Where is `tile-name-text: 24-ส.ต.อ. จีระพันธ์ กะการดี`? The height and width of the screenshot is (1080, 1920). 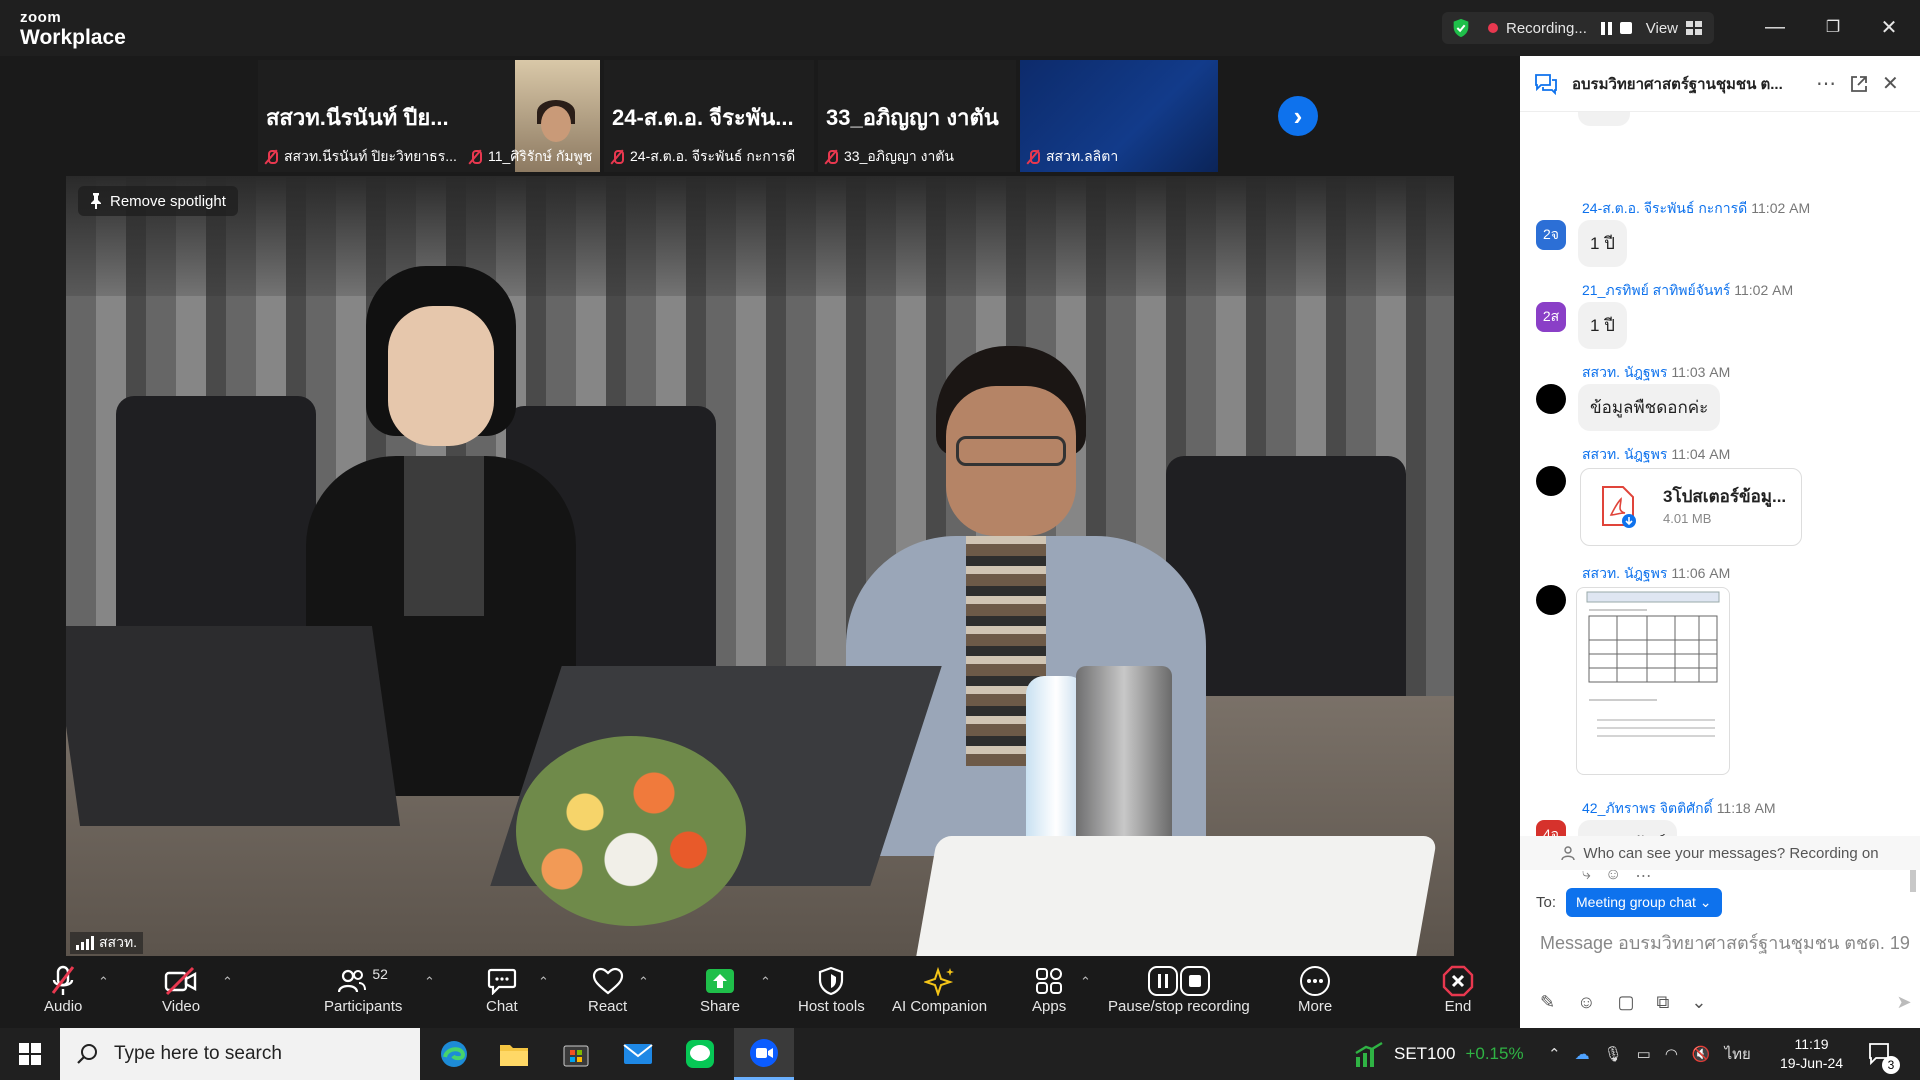 tile-name-text: 24-ส.ต.อ. จีระพันธ์ กะการดี is located at coordinates (713, 156).